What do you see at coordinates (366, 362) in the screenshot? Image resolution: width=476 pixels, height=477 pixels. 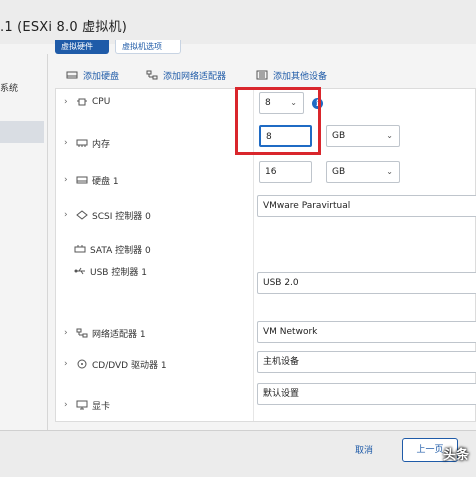 I see `cdrom-device-field: 主机设备` at bounding box center [366, 362].